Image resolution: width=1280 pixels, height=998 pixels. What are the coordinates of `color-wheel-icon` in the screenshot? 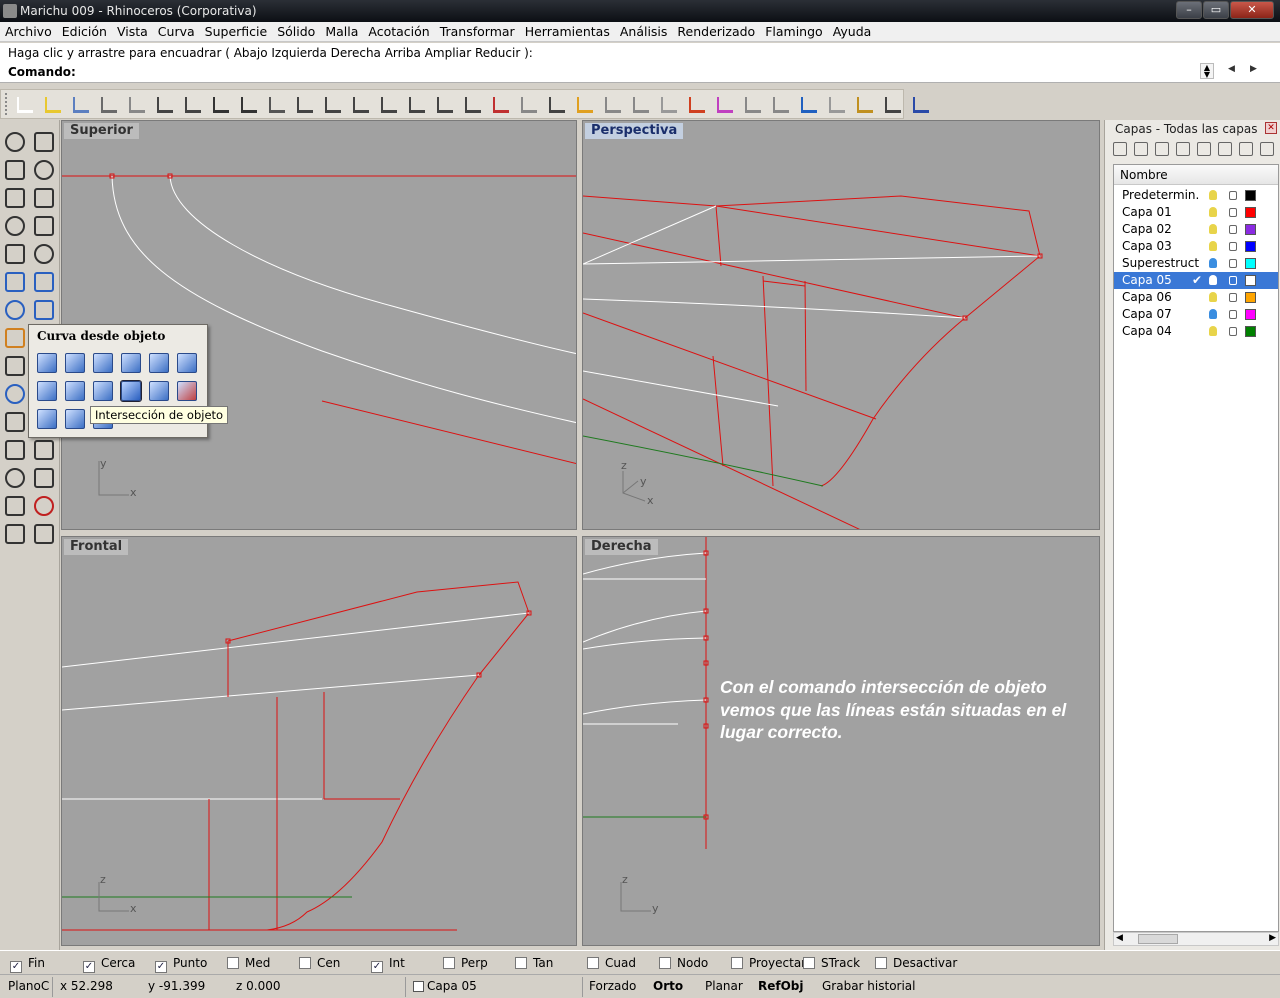 It's located at (725, 105).